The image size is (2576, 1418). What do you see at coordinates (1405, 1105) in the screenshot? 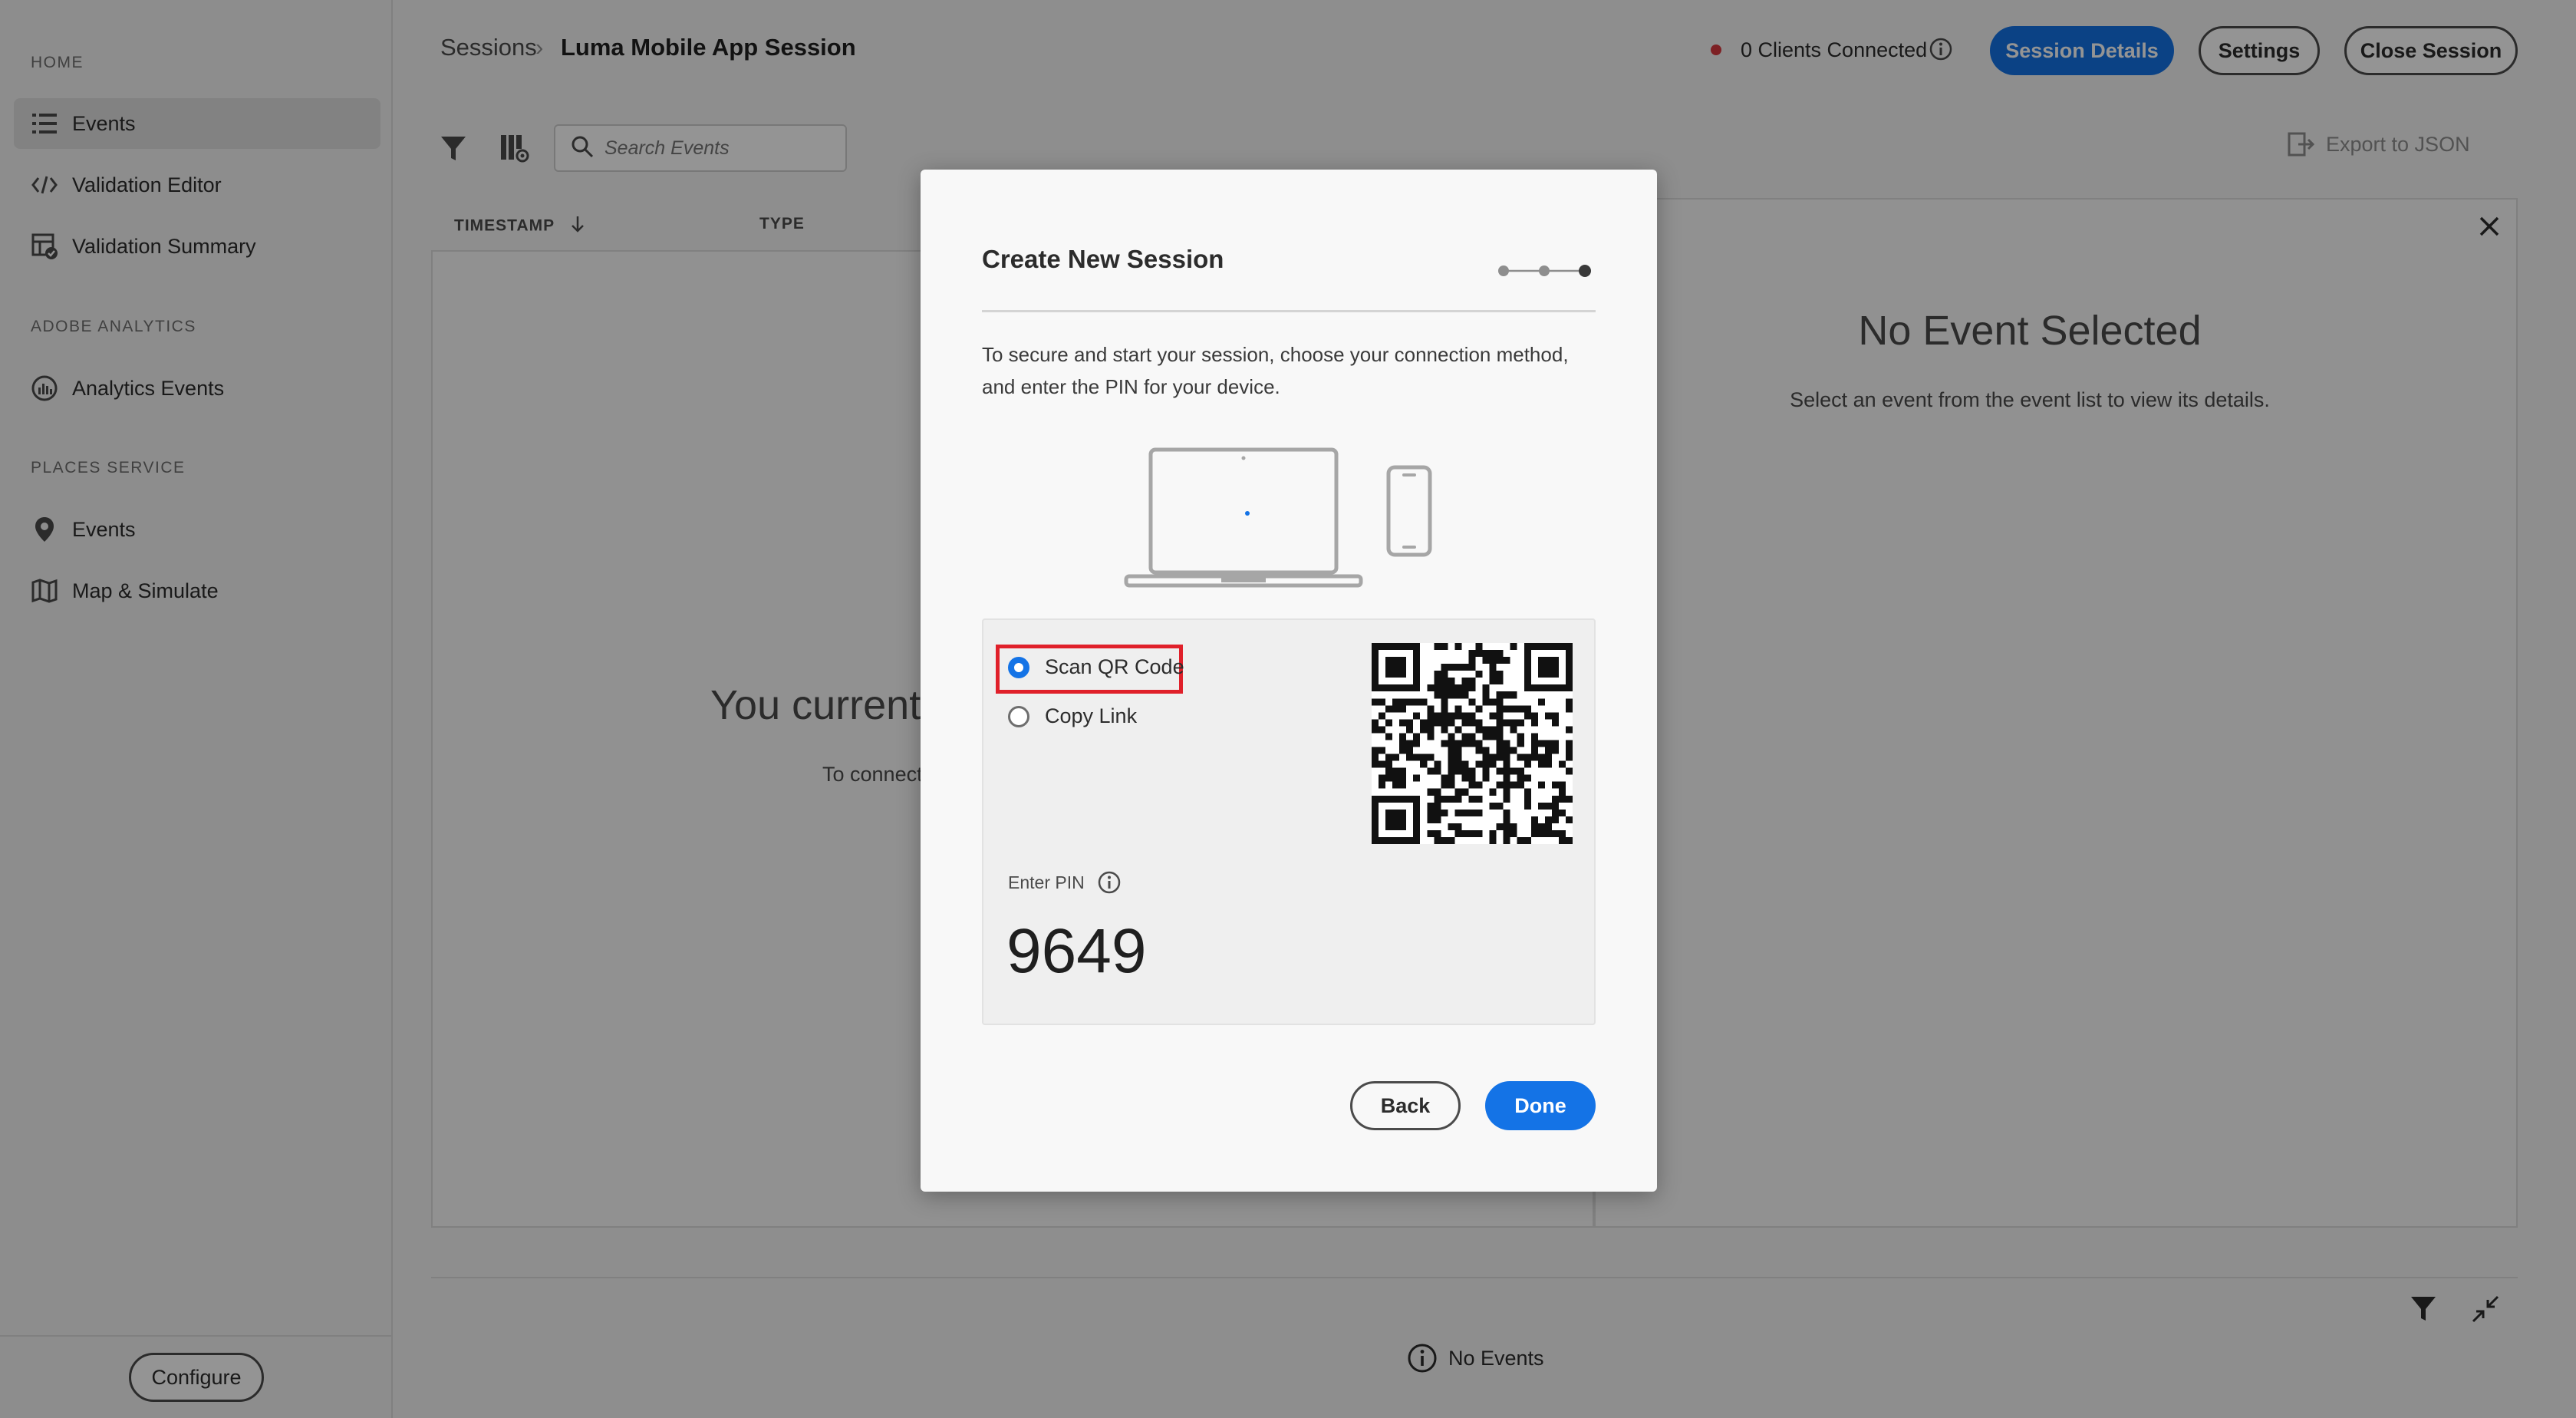
I see `back-button: Back` at bounding box center [1405, 1105].